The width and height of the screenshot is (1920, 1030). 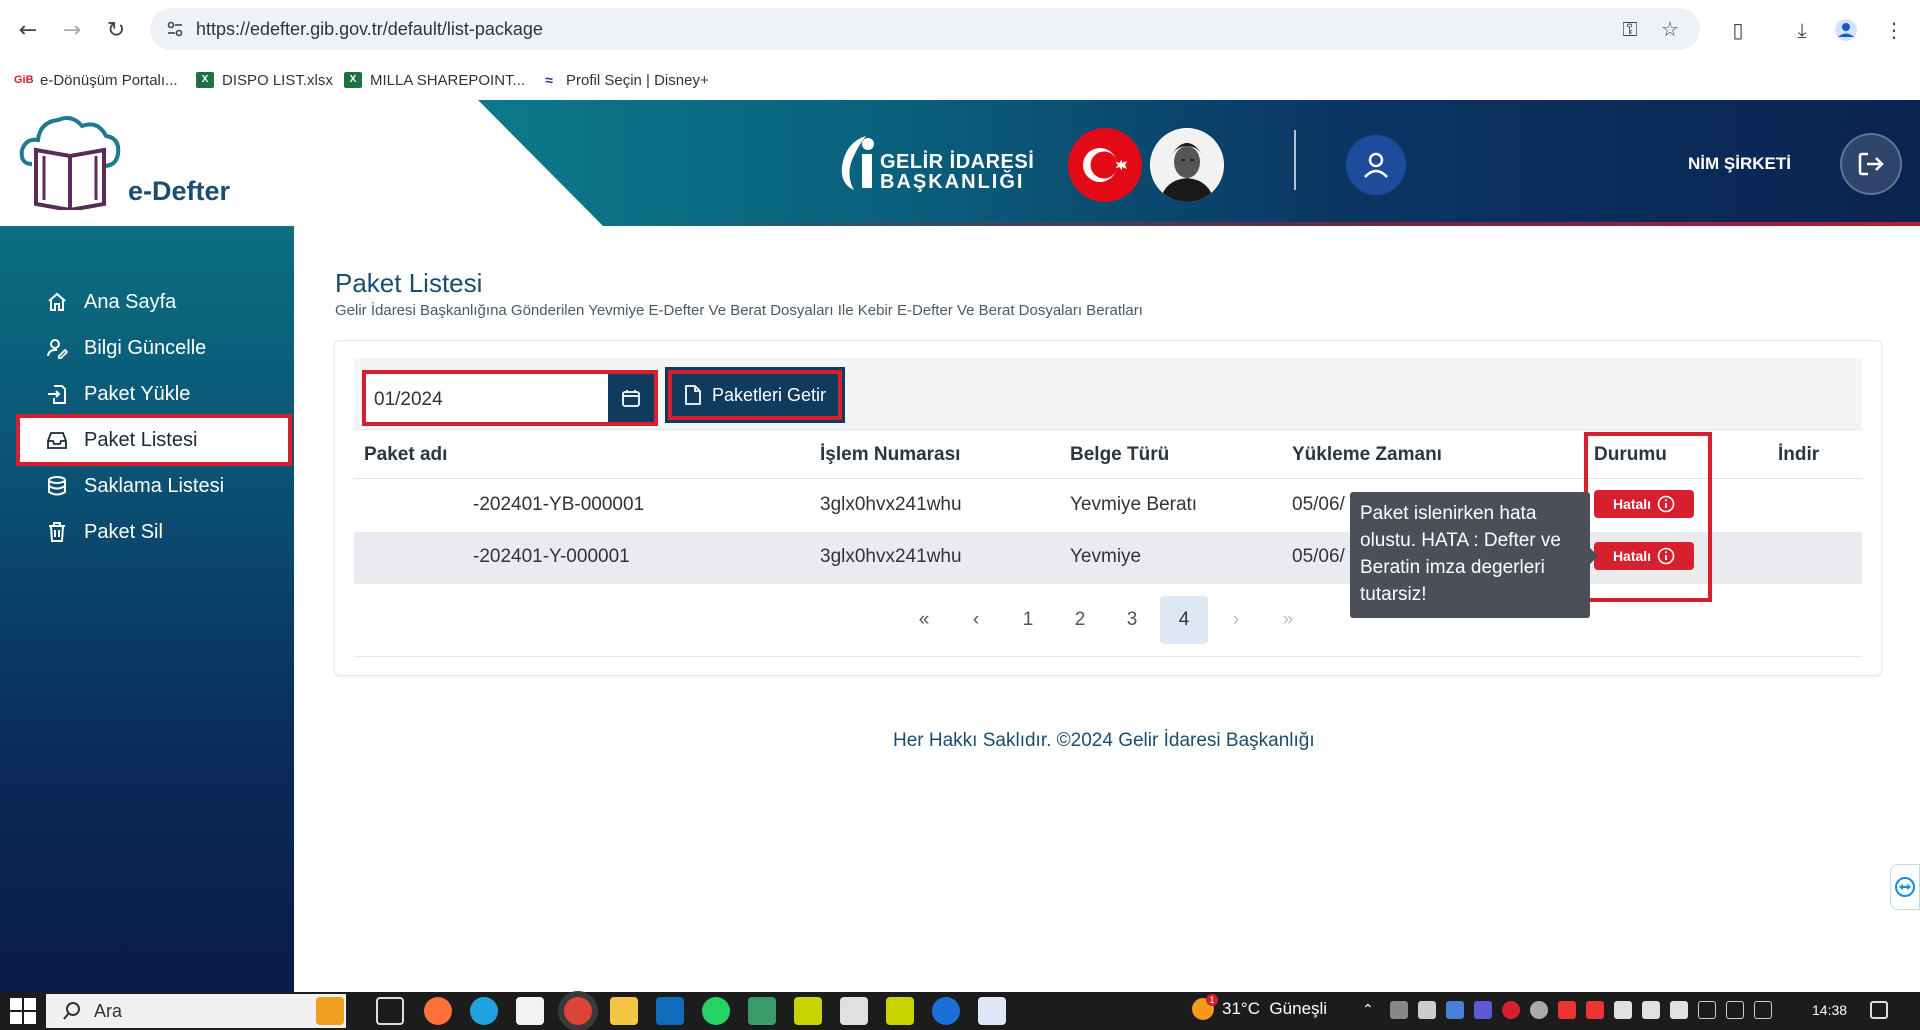 What do you see at coordinates (154, 348) in the screenshot?
I see `sidebar-item-bilgi-guncelle: Bilgi Güncelle` at bounding box center [154, 348].